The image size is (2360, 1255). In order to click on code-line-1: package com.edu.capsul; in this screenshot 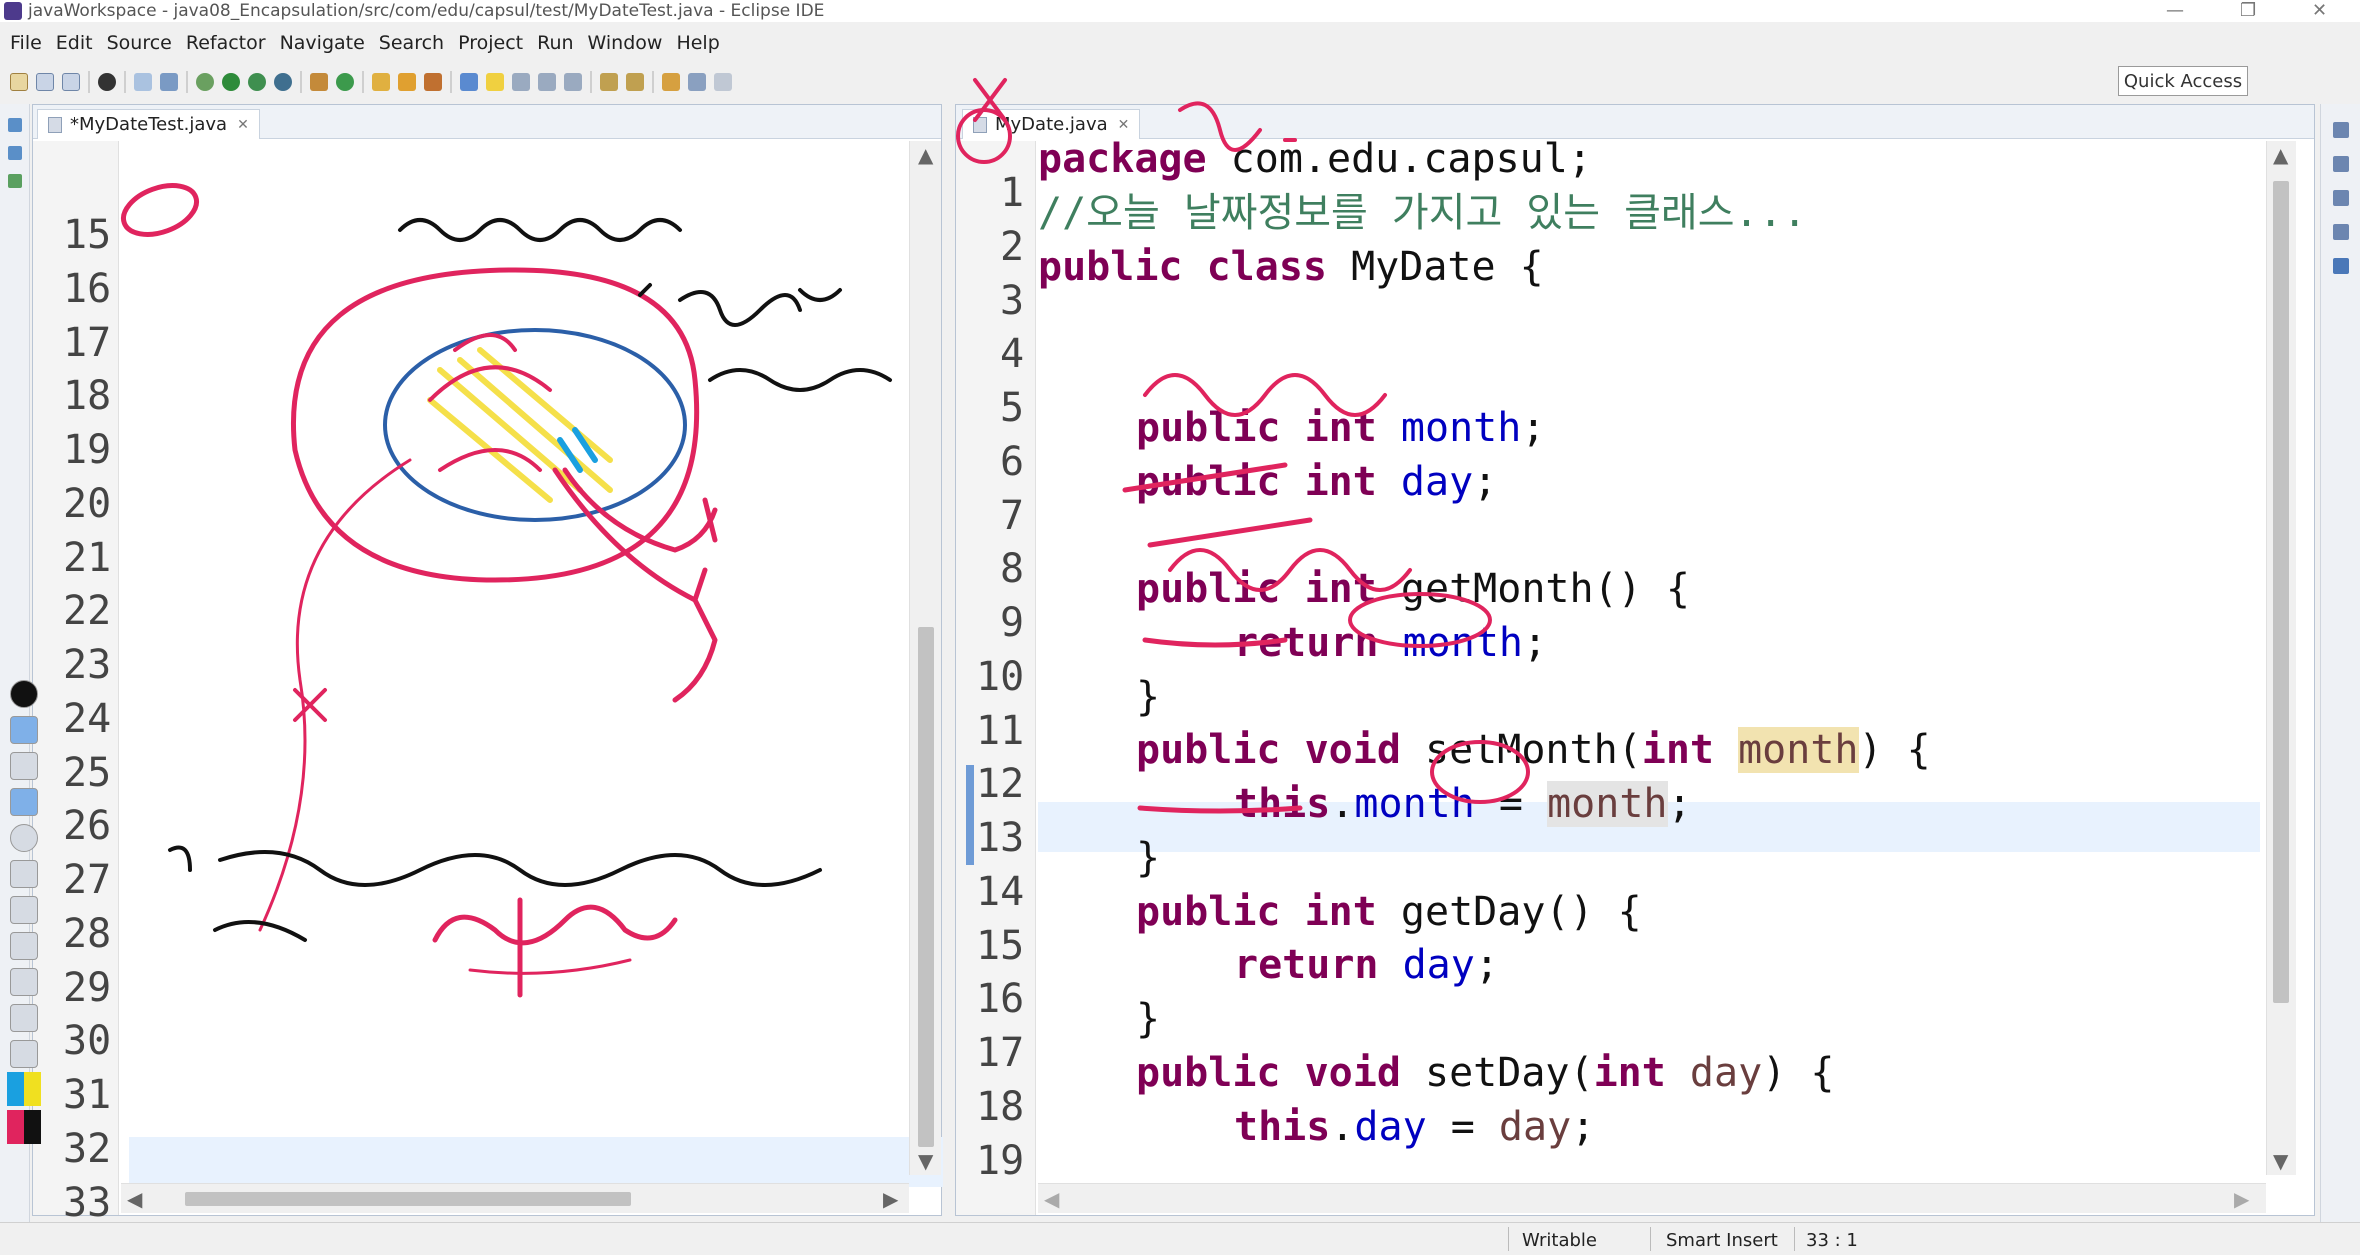, I will do `click(1315, 159)`.